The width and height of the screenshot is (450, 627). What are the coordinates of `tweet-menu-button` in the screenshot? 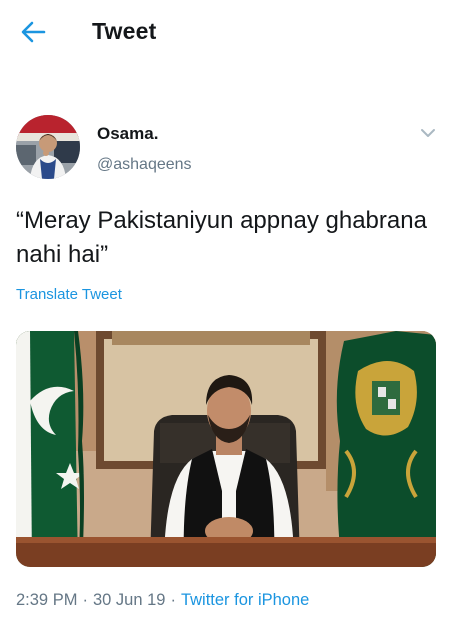 It's located at (428, 132).